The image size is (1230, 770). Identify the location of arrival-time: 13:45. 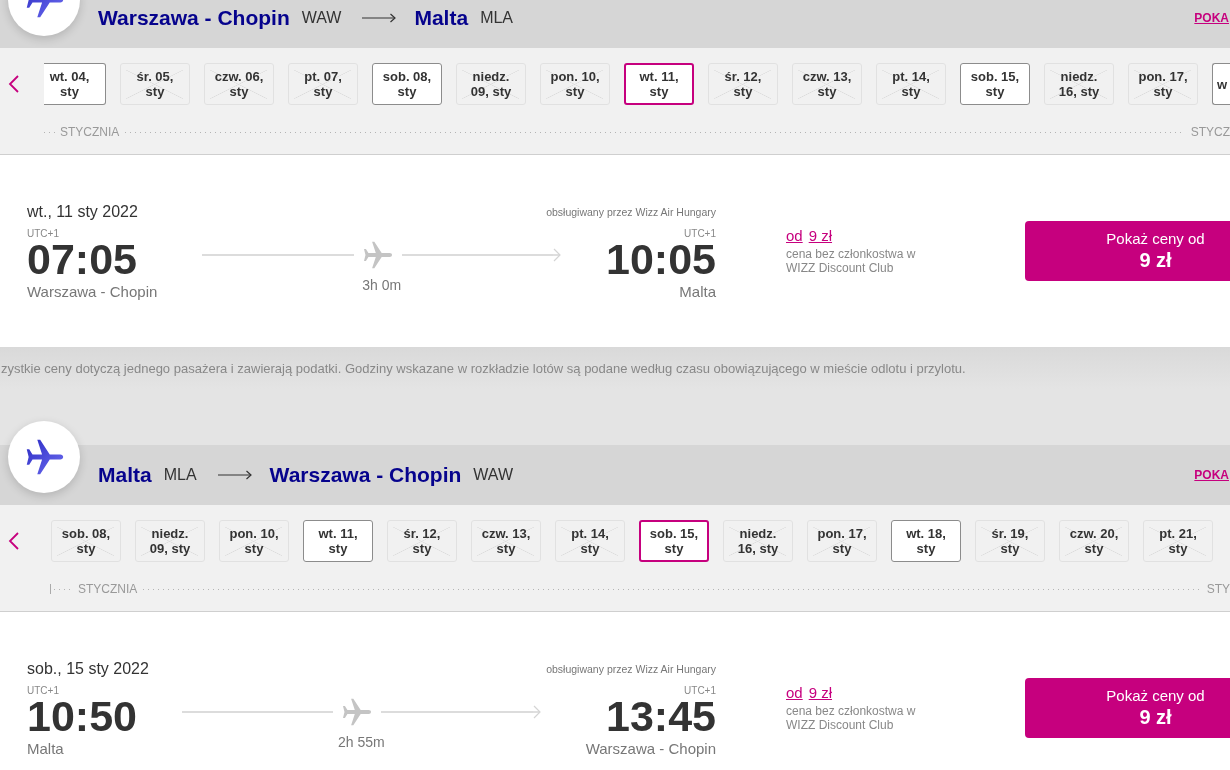
(661, 716).